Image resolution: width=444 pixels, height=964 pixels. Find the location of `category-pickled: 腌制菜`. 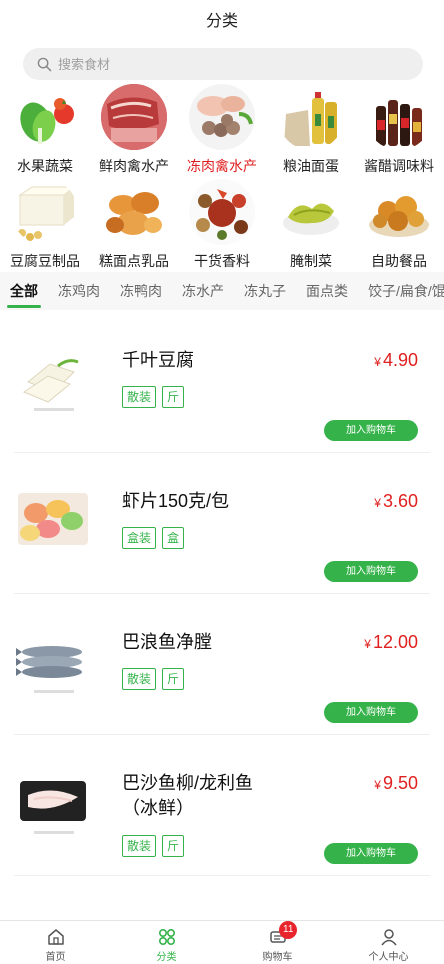

category-pickled: 腌制菜 is located at coordinates (311, 225).